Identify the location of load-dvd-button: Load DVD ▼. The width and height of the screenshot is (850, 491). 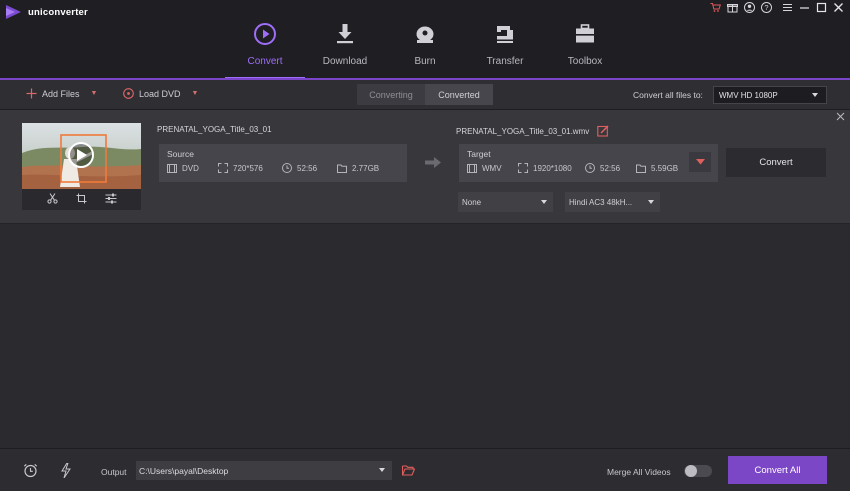
(160, 93).